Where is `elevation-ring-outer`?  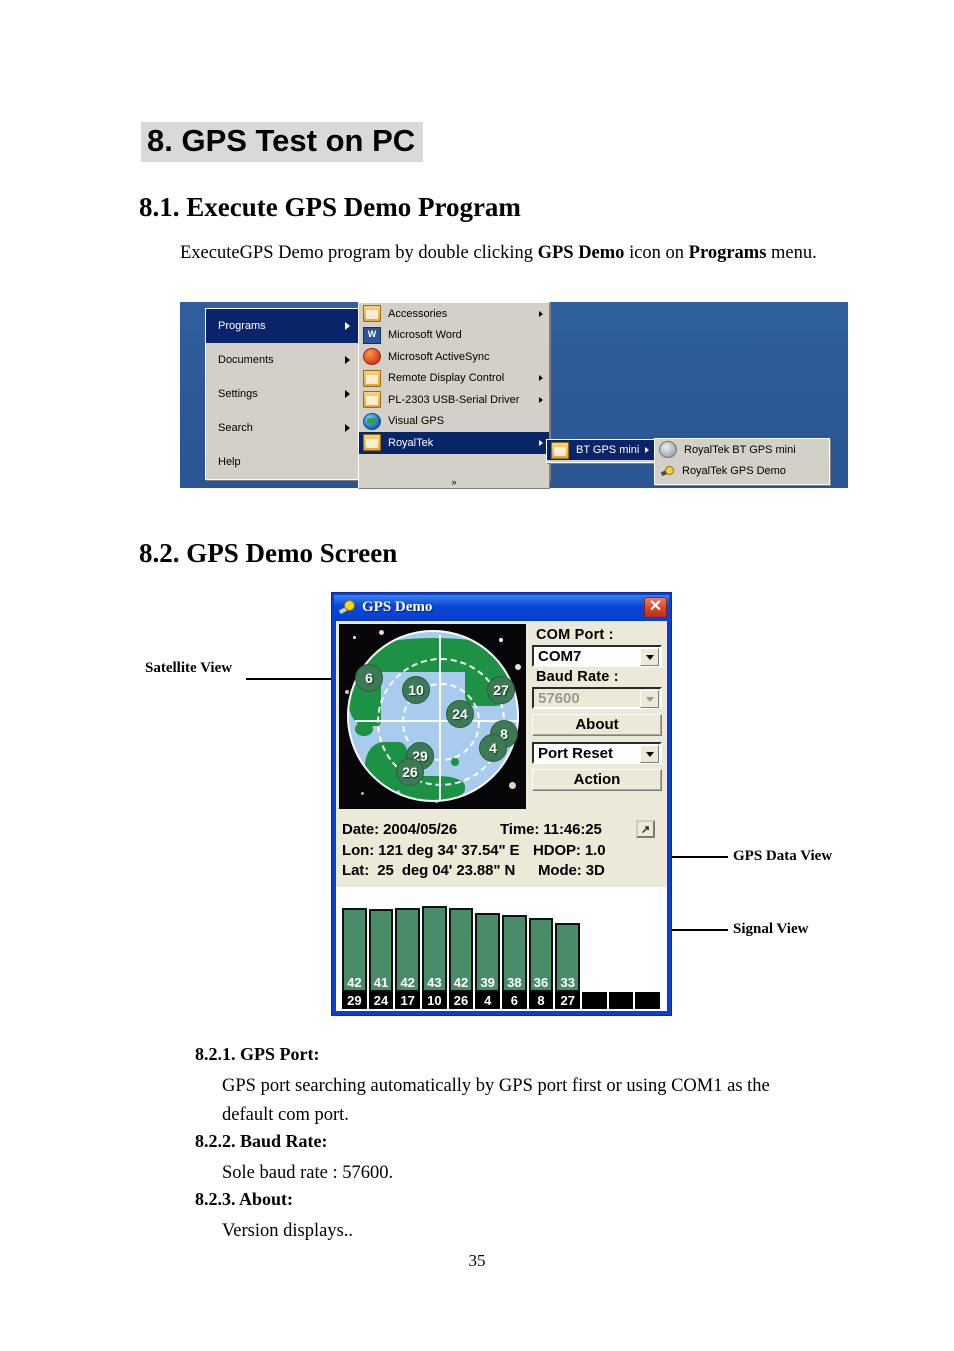 elevation-ring-outer is located at coordinates (433, 716).